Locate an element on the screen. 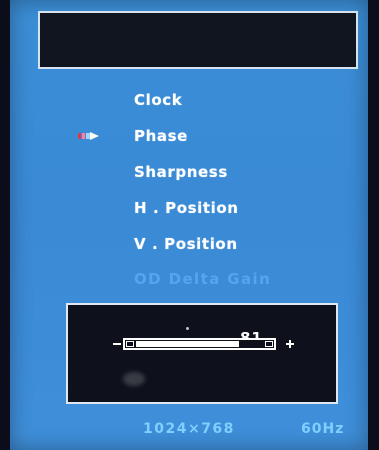 The image size is (379, 450). resolution-status: 1024×768 is located at coordinates (189, 429).